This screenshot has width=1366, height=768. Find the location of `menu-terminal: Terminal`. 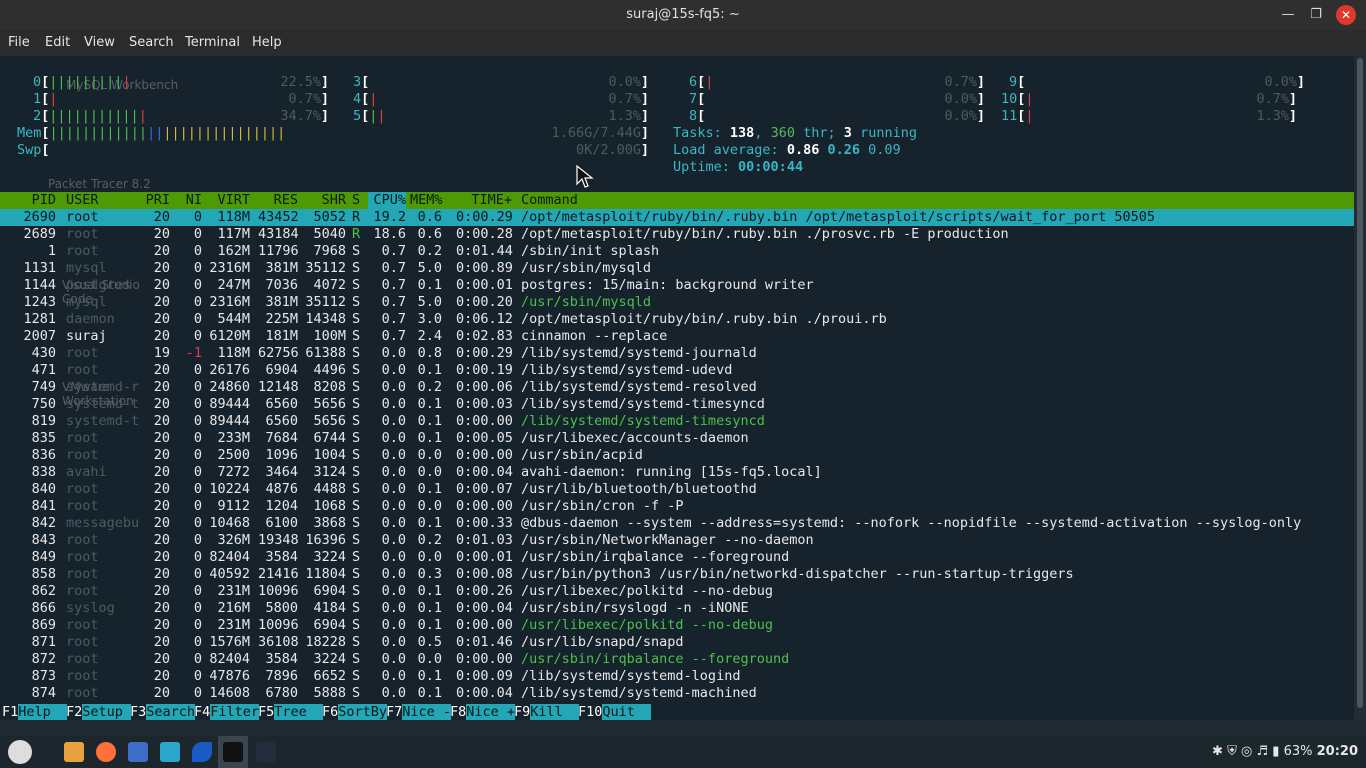

menu-terminal: Terminal is located at coordinates (212, 42).